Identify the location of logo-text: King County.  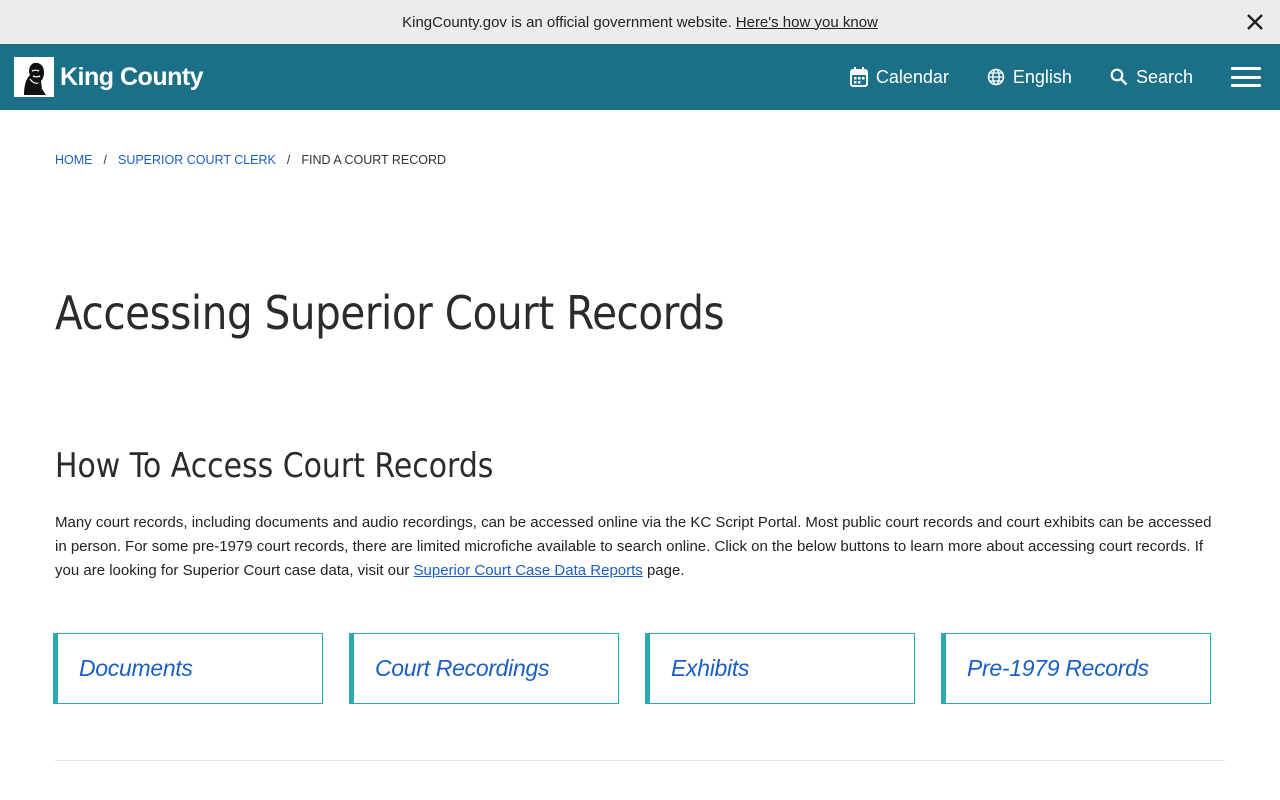
(132, 76).